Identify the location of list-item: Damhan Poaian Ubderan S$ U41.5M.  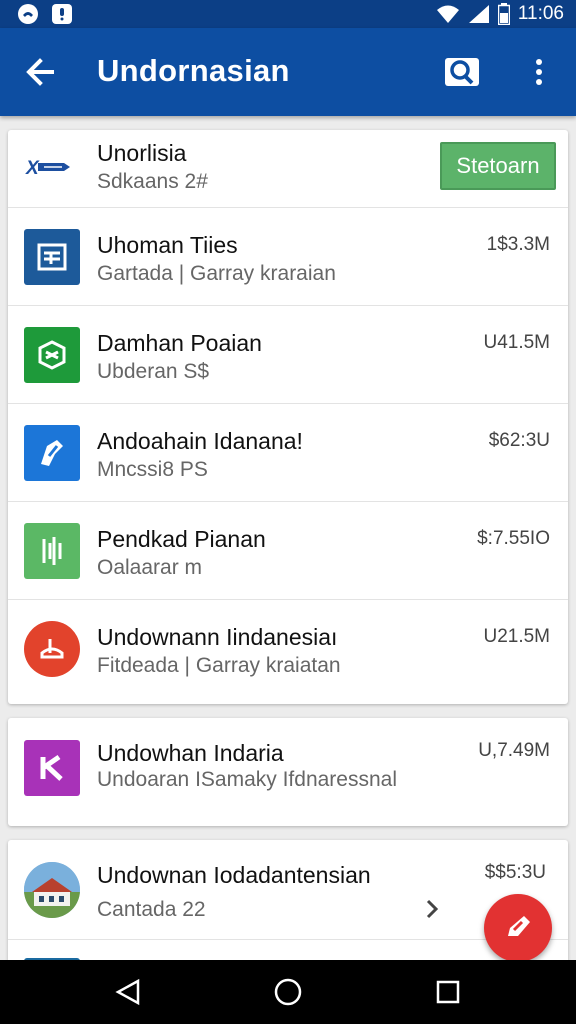
(288, 355).